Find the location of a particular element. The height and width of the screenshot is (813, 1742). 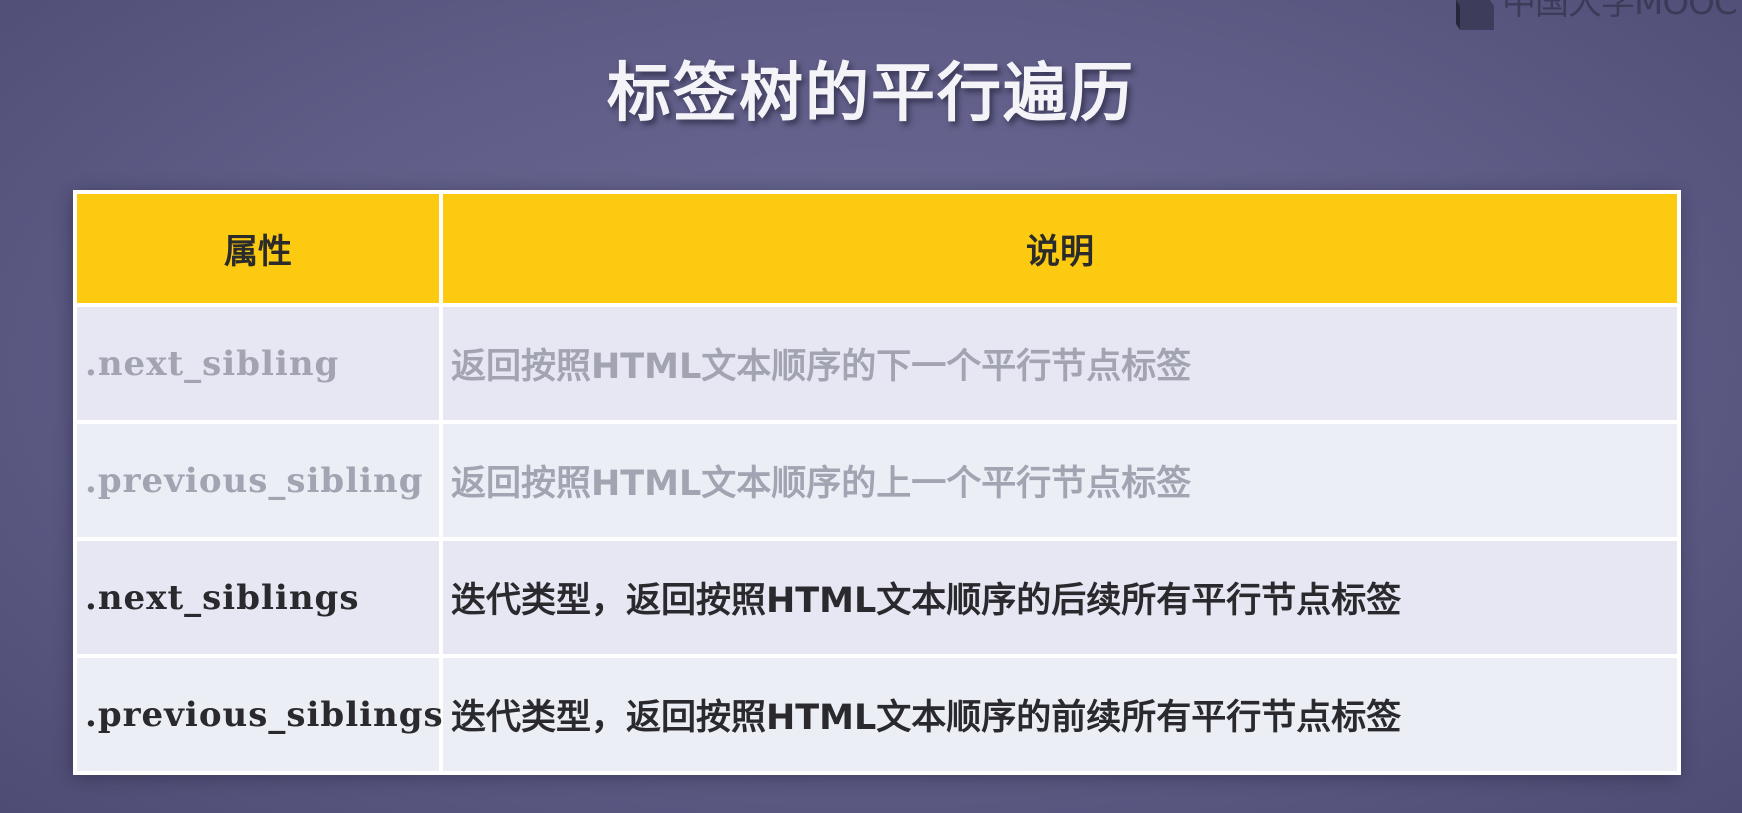

attribute-cell: .previous_sibling is located at coordinates (258, 480).